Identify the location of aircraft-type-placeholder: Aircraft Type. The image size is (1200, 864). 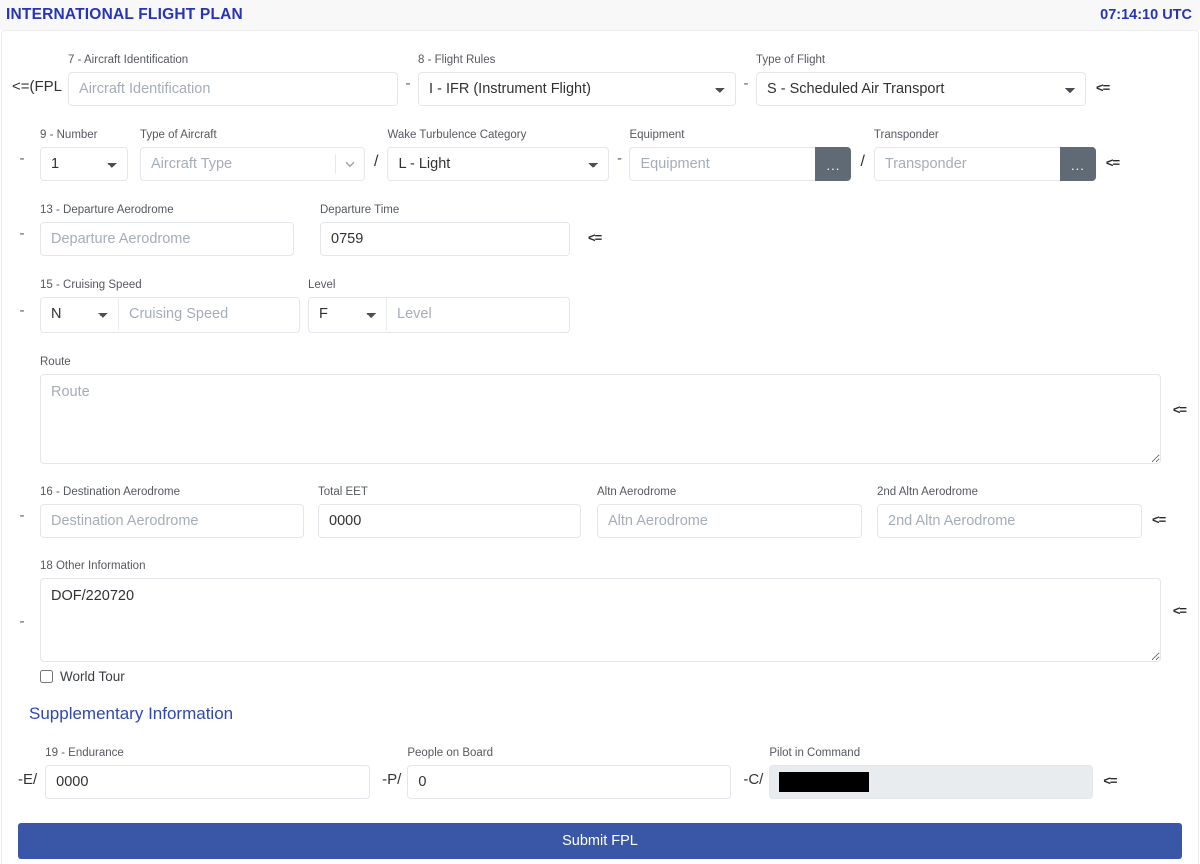
(192, 164).